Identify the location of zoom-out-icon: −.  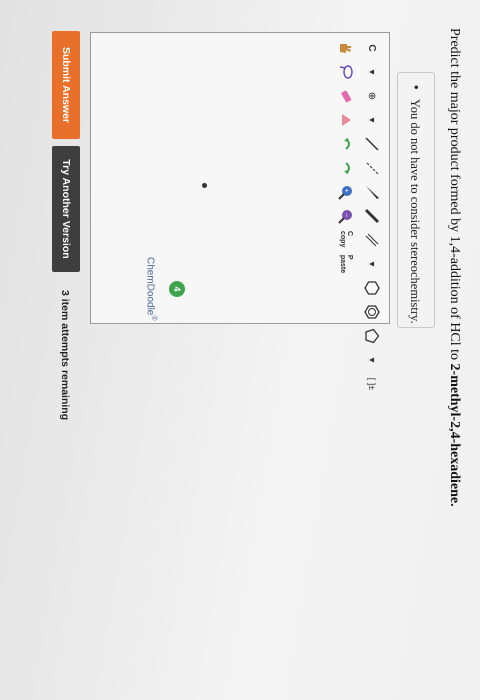
(346, 216).